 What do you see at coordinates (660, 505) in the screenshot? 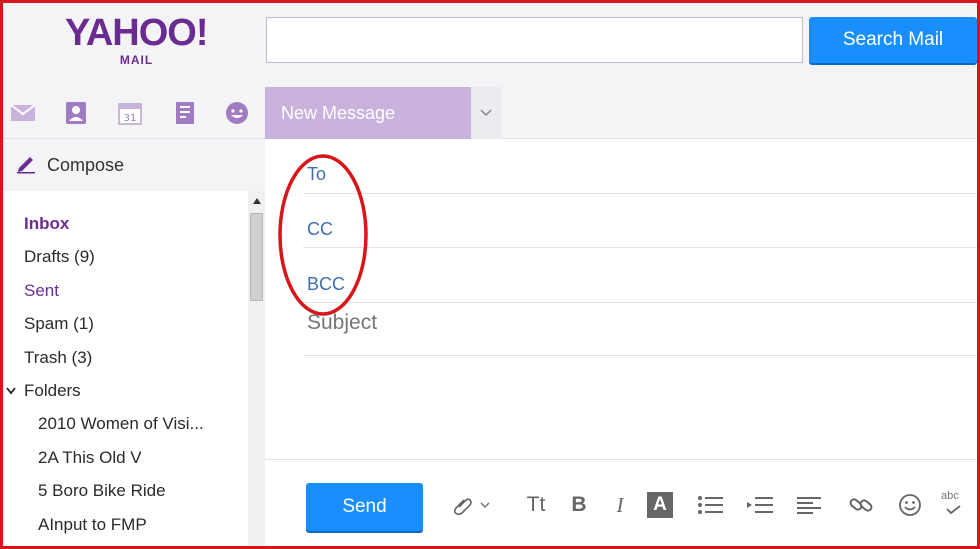
I see `text-color-button: A` at bounding box center [660, 505].